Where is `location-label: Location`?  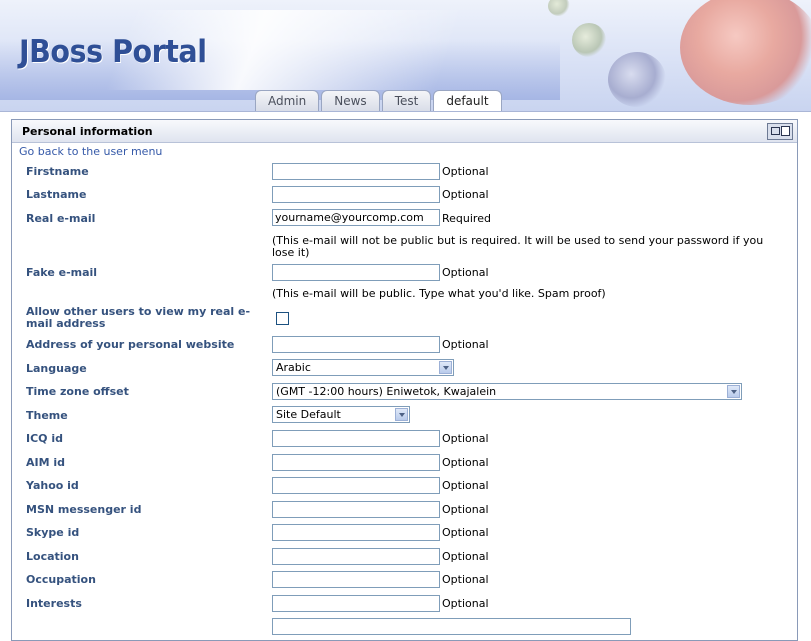
location-label: Location is located at coordinates (52, 556).